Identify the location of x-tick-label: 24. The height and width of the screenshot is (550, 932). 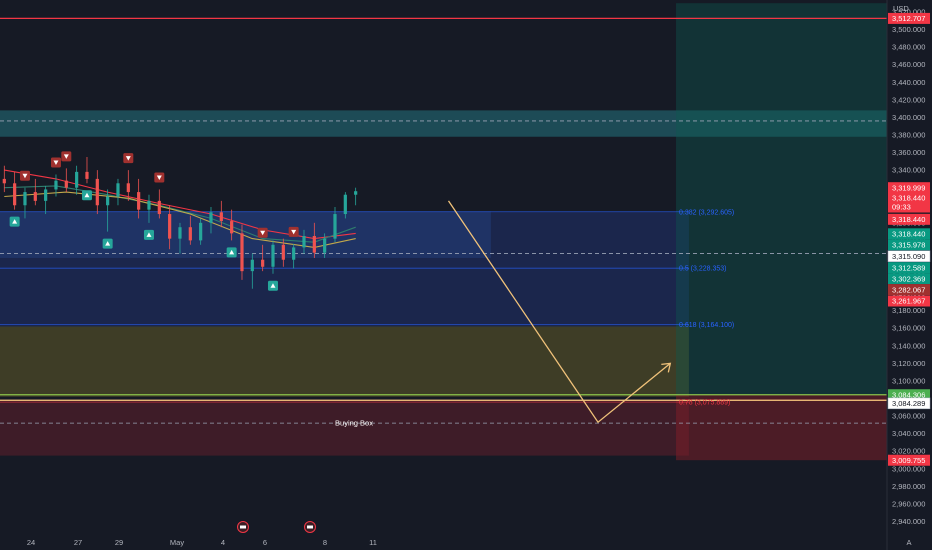
(31, 542).